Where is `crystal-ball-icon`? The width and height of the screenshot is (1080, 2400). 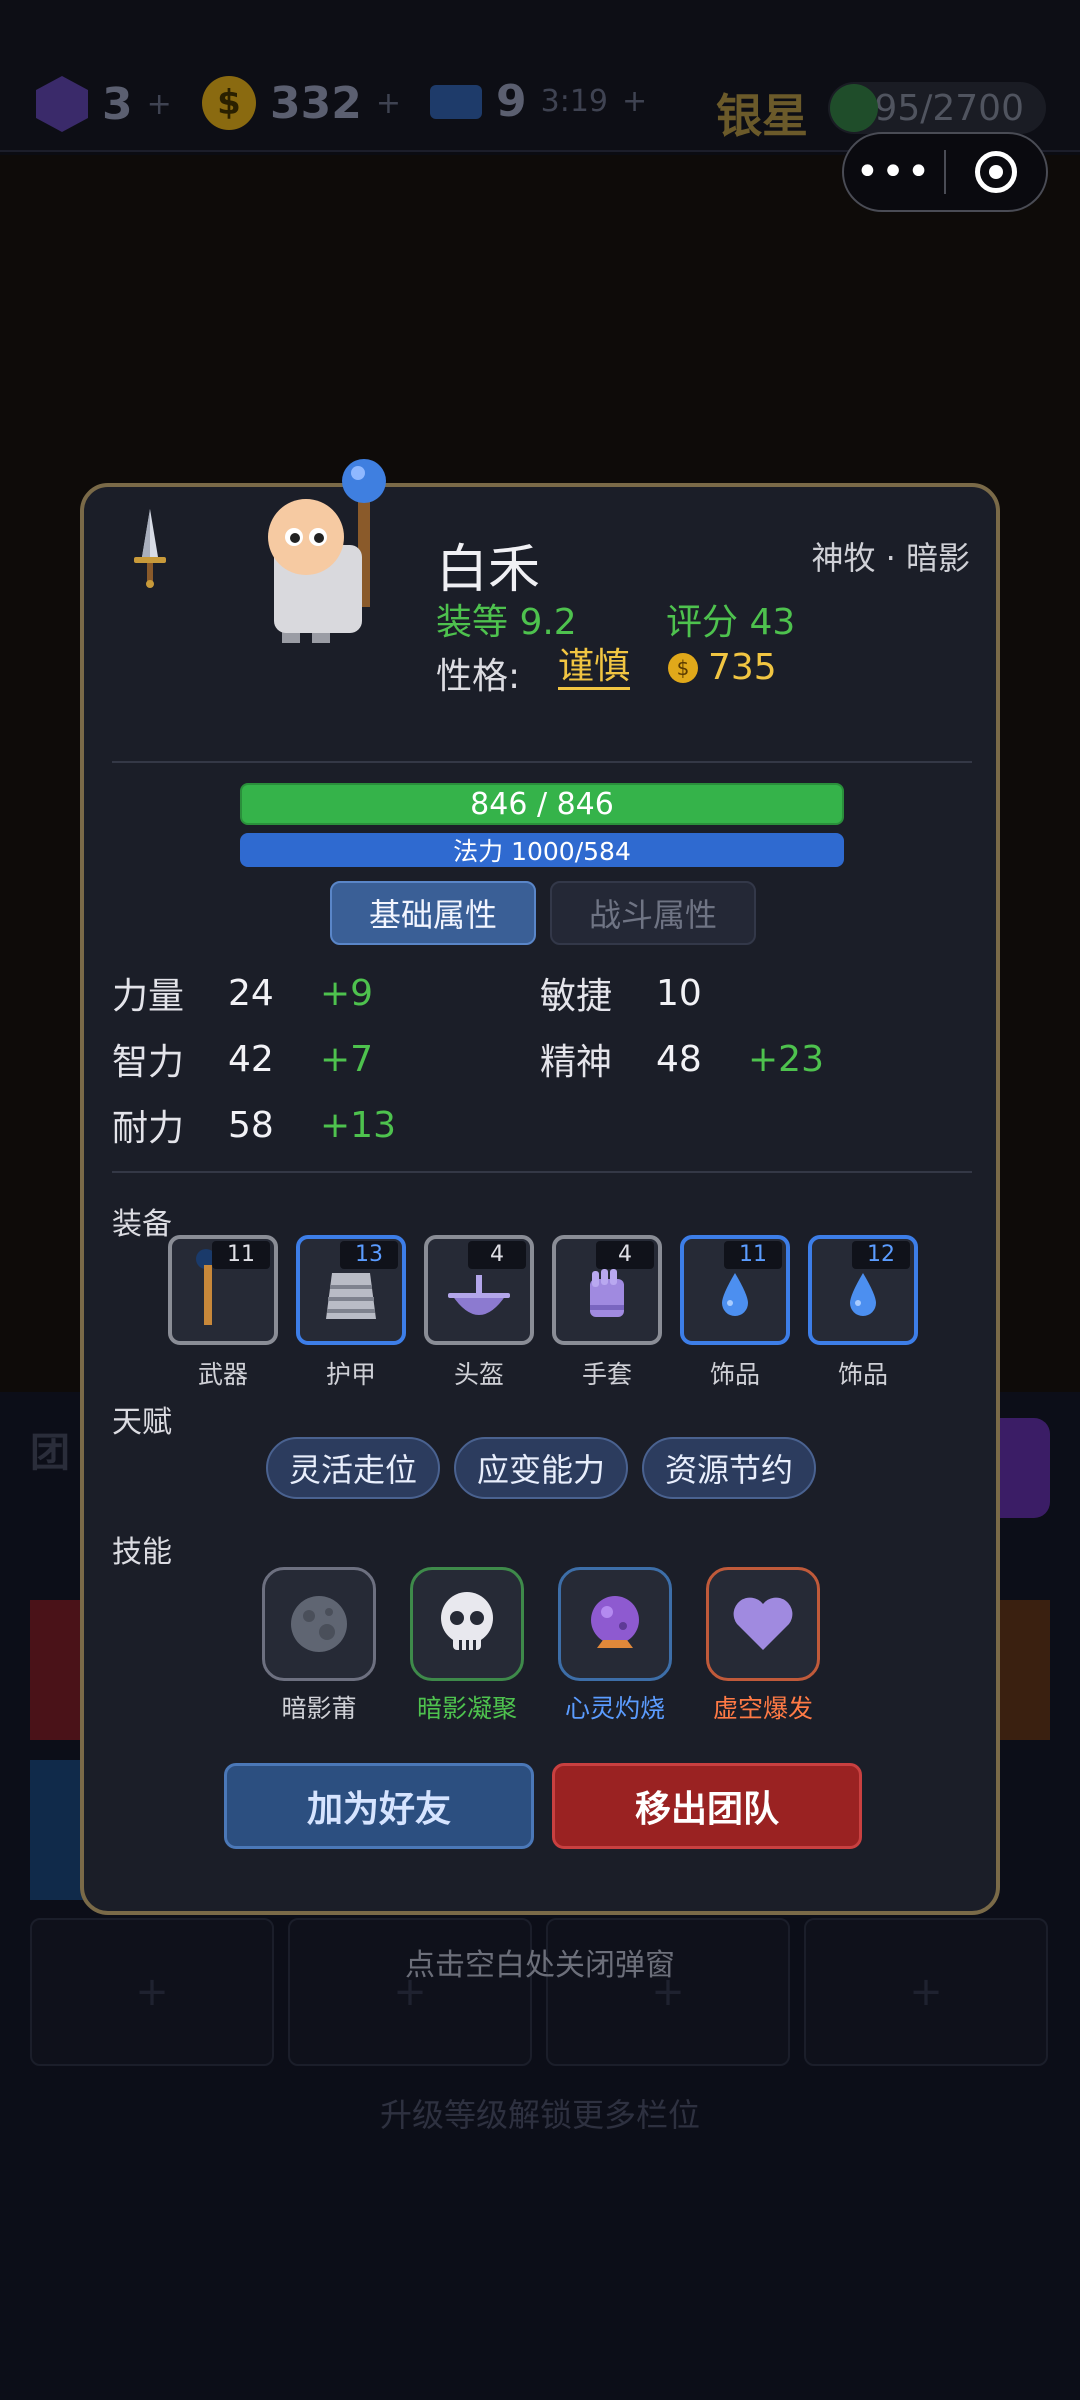
crystal-ball-icon is located at coordinates (615, 1622).